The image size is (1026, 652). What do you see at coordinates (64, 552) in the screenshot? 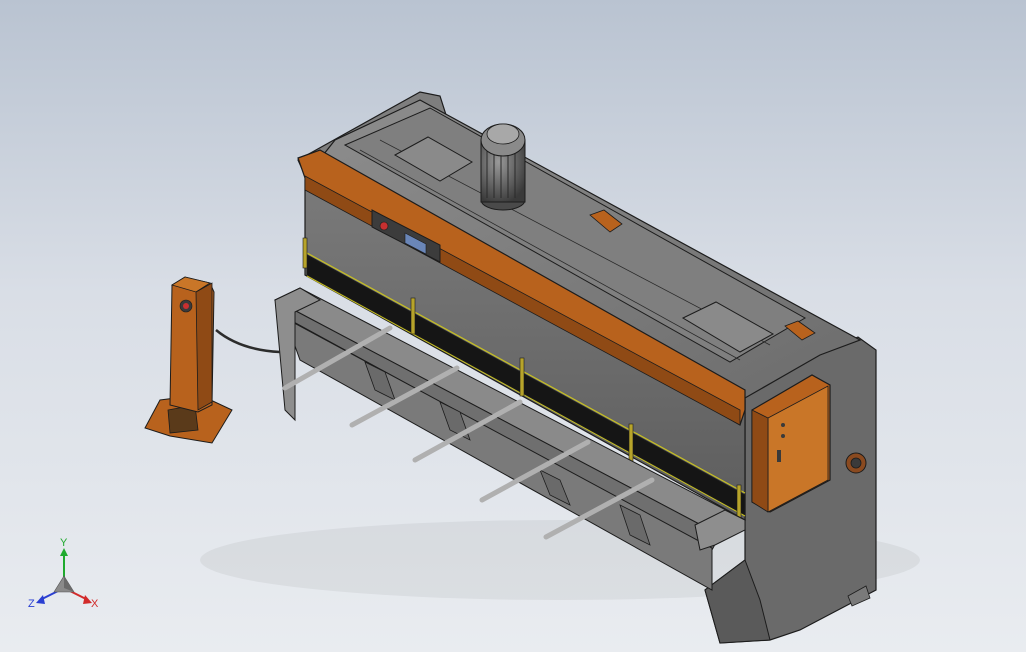
I see `y-arrow-icon` at bounding box center [64, 552].